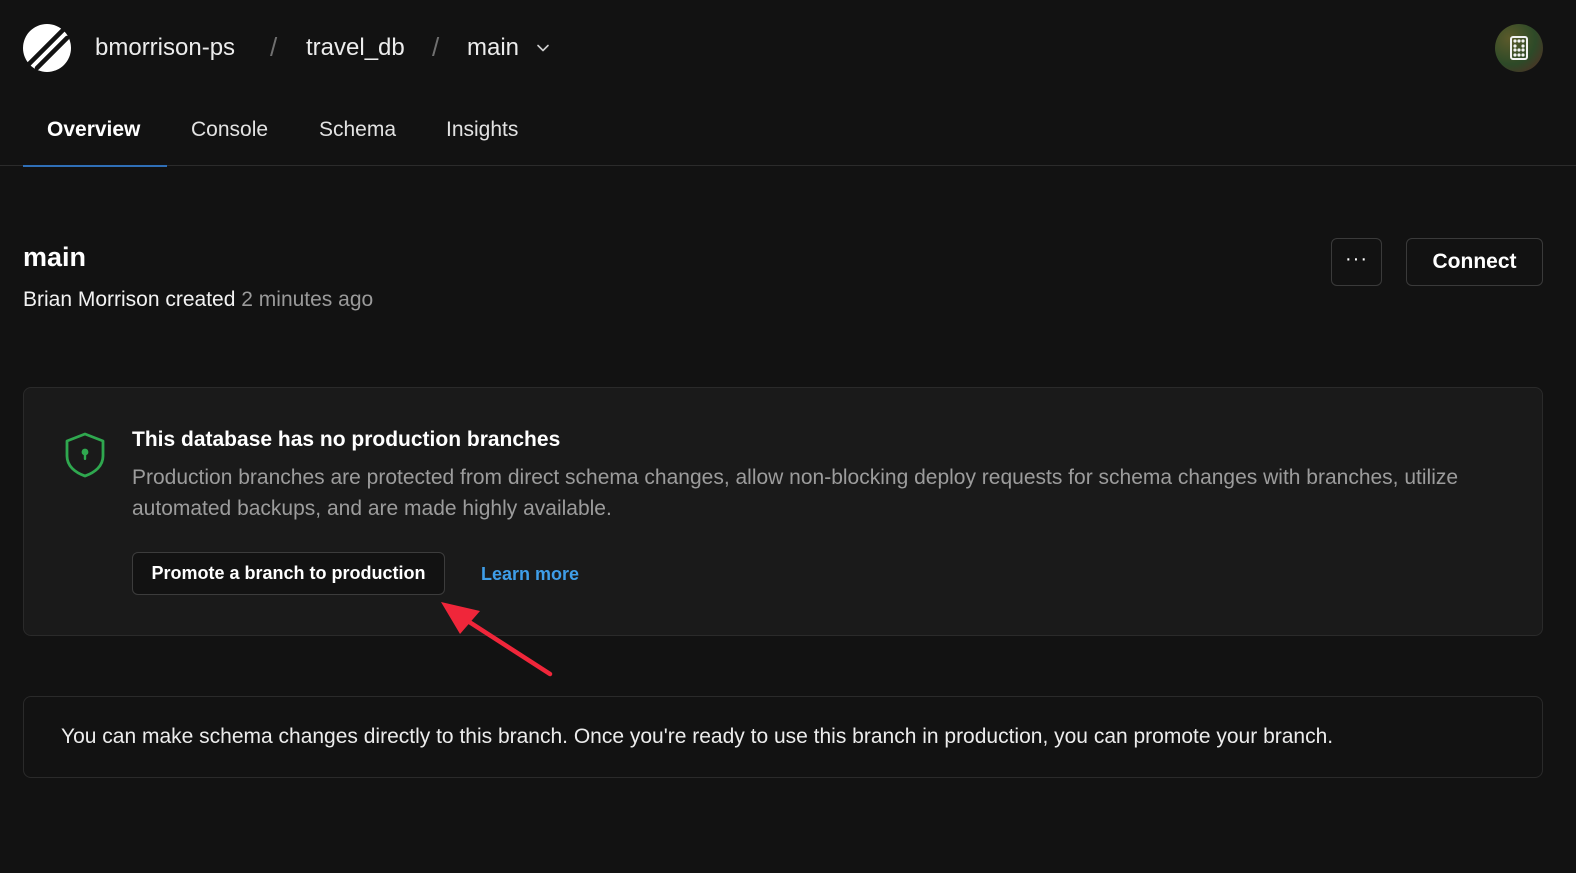  I want to click on user-avatar-icon, so click(1519, 48).